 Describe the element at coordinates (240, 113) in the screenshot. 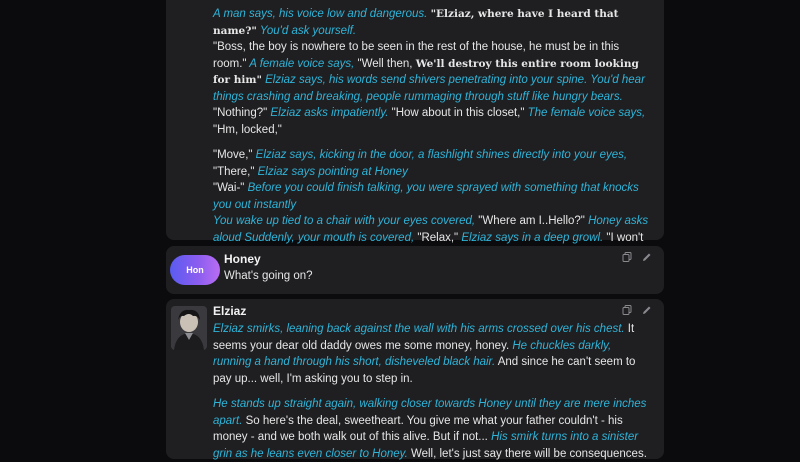

I see `dialogue-text: "Nothing?"` at that location.